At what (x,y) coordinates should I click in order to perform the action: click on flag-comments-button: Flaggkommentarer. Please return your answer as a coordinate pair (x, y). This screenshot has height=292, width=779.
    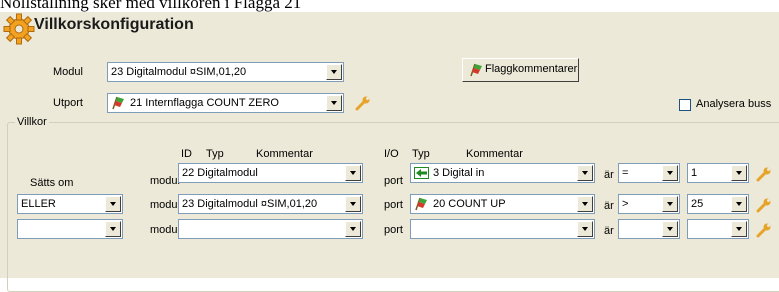
    Looking at the image, I should click on (520, 70).